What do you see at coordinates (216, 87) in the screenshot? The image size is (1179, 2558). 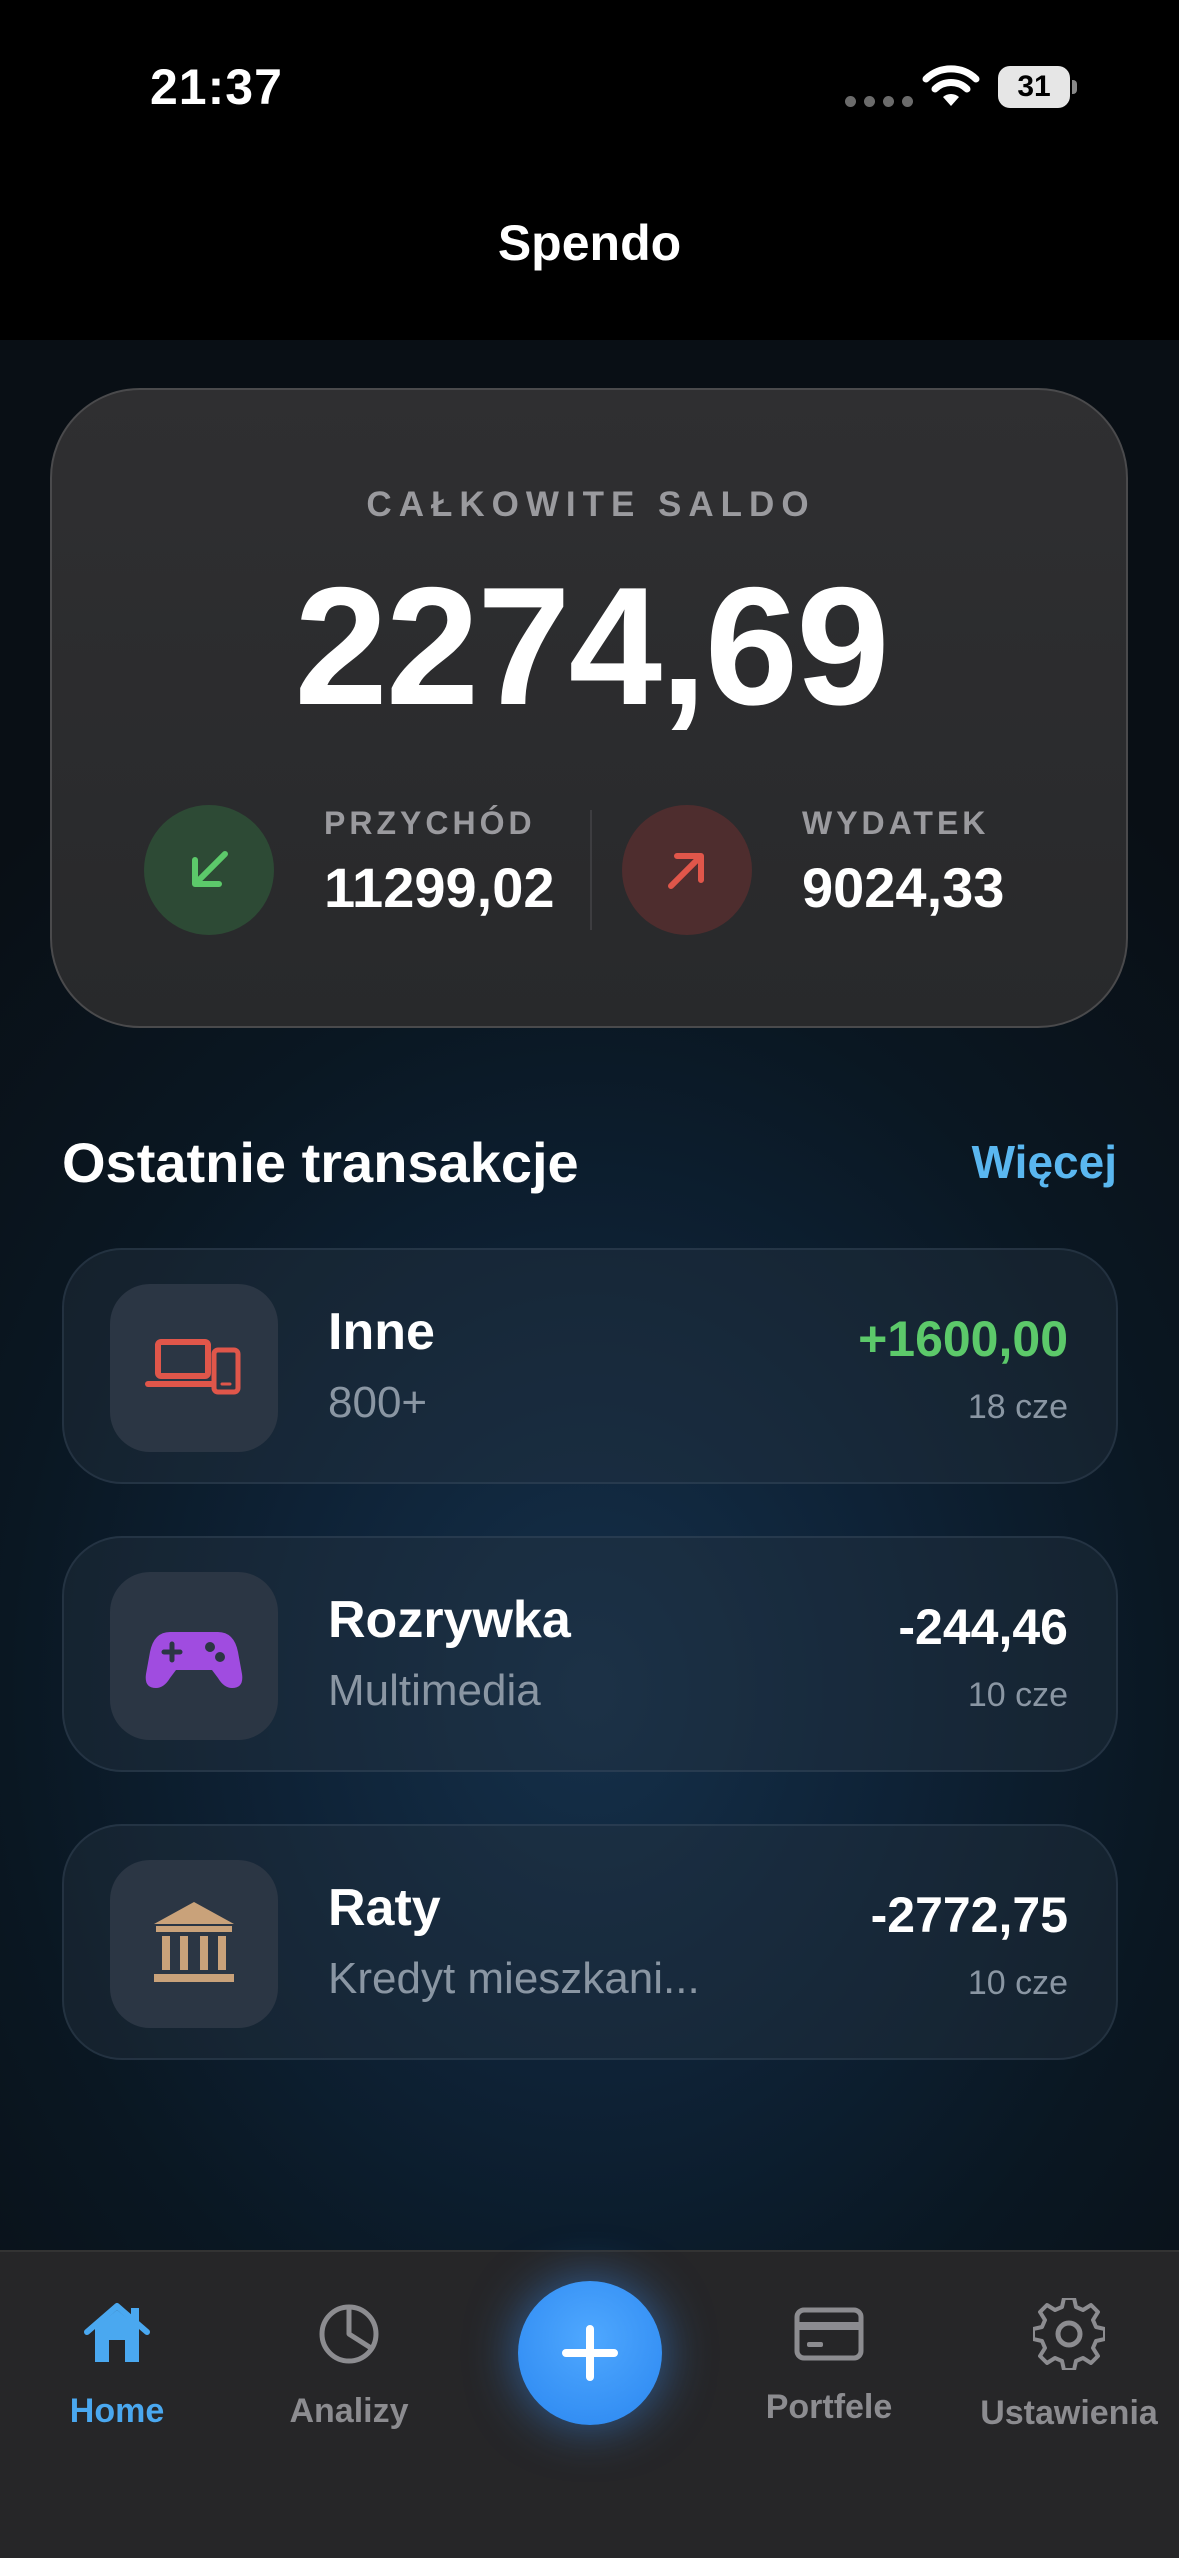 I see `status-time: 21:37` at bounding box center [216, 87].